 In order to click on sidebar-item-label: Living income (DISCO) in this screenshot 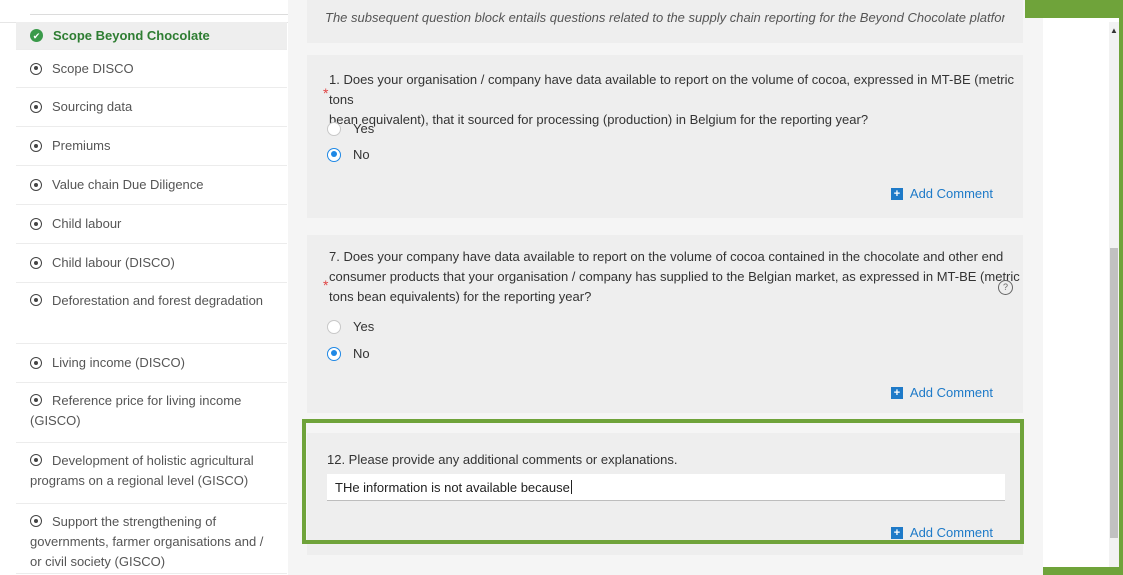, I will do `click(118, 362)`.